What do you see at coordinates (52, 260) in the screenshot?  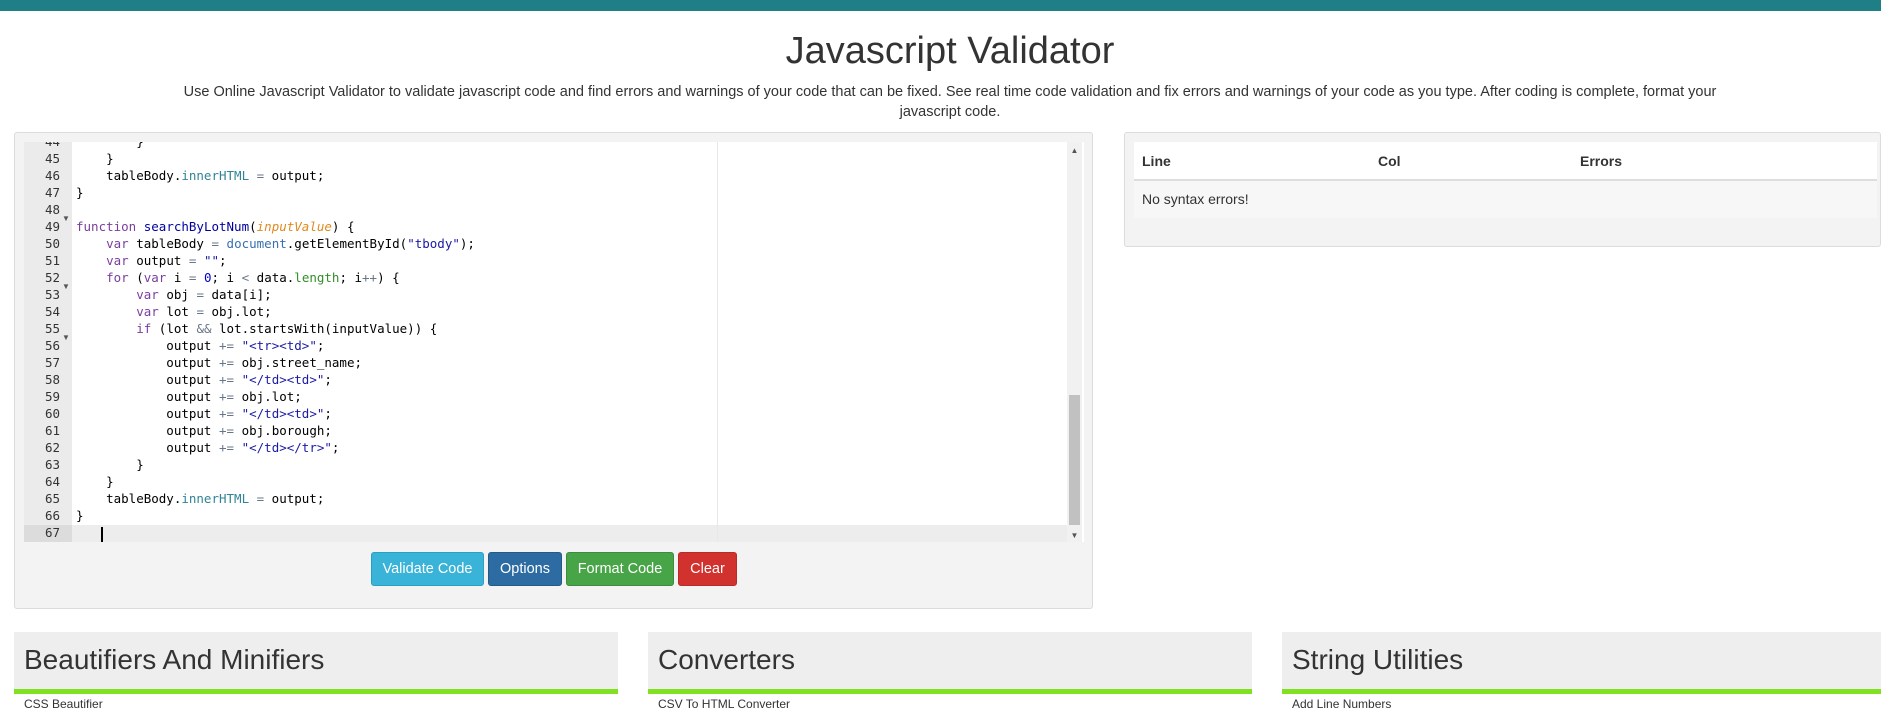 I see `line-number: 51` at bounding box center [52, 260].